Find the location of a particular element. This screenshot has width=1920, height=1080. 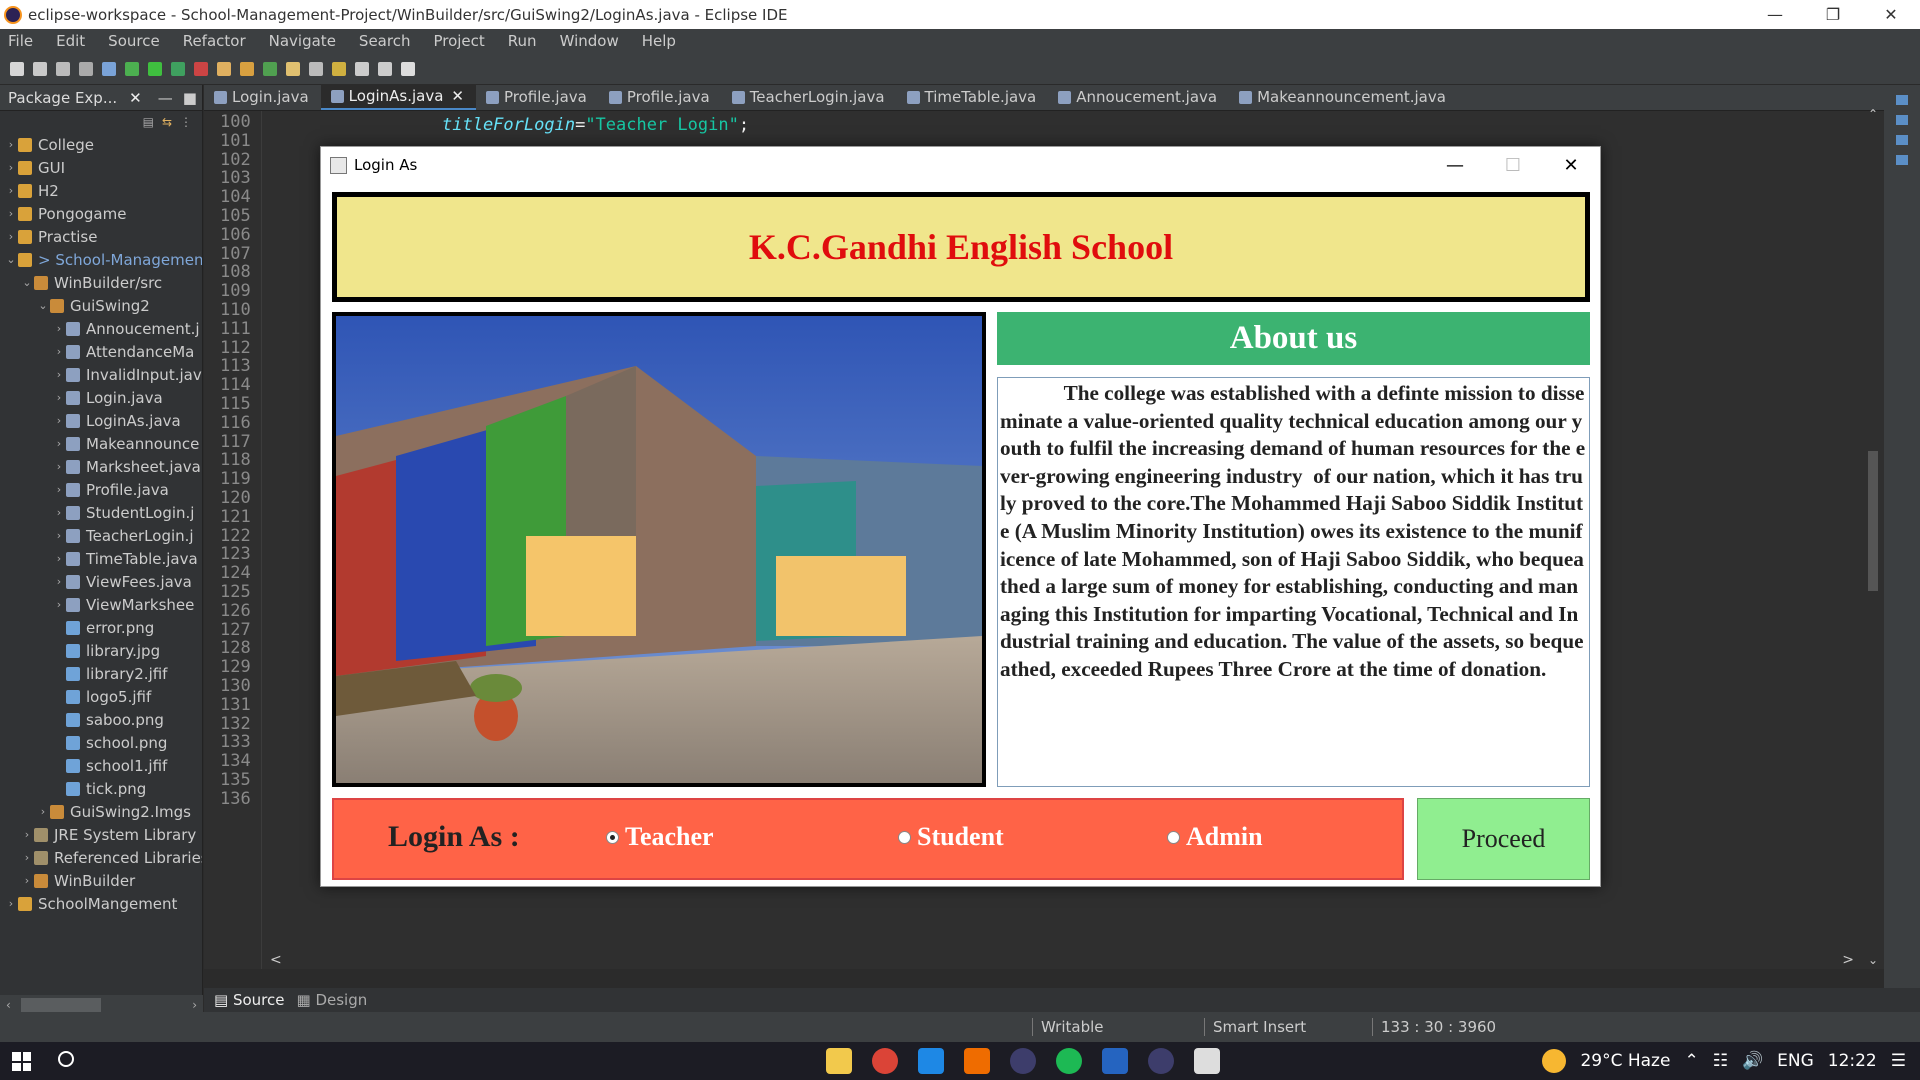

tree-item: › StudentLogin.j is located at coordinates (101, 512).